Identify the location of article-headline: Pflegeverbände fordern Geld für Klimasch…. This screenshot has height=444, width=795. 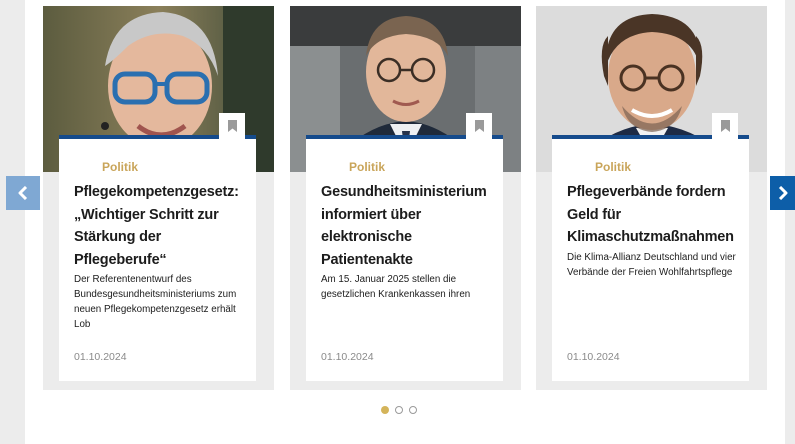
(653, 230).